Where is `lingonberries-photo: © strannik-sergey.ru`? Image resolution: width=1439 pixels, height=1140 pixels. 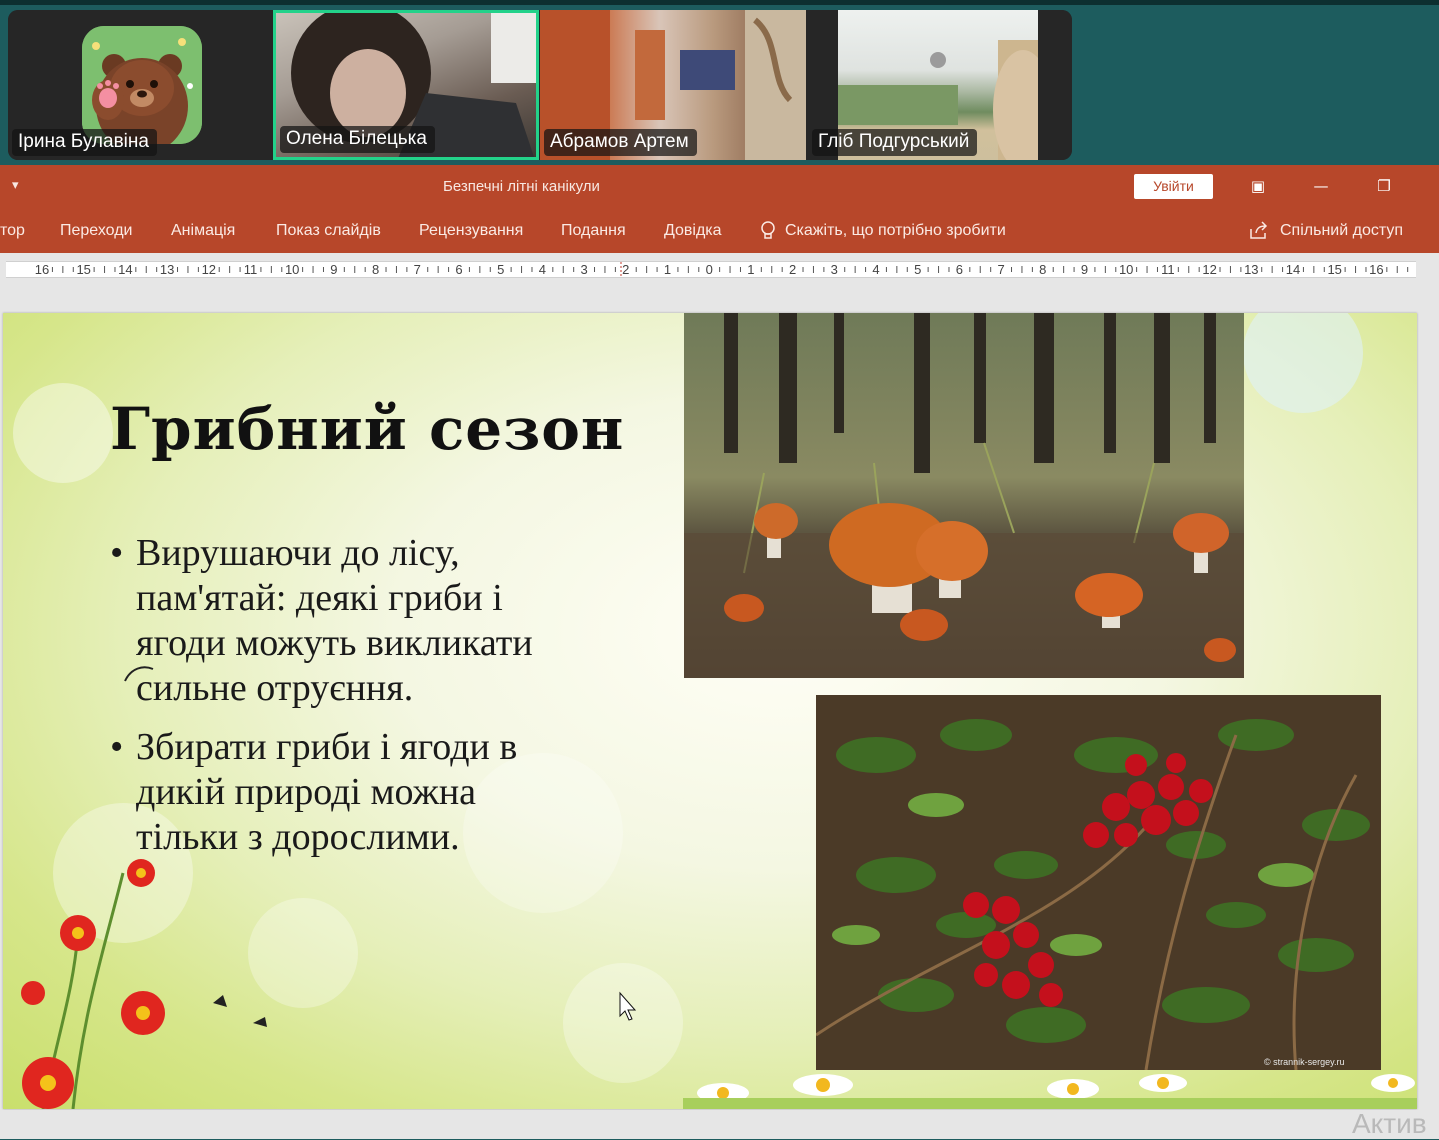
lingonberries-photo: © strannik-sergey.ru is located at coordinates (1098, 882).